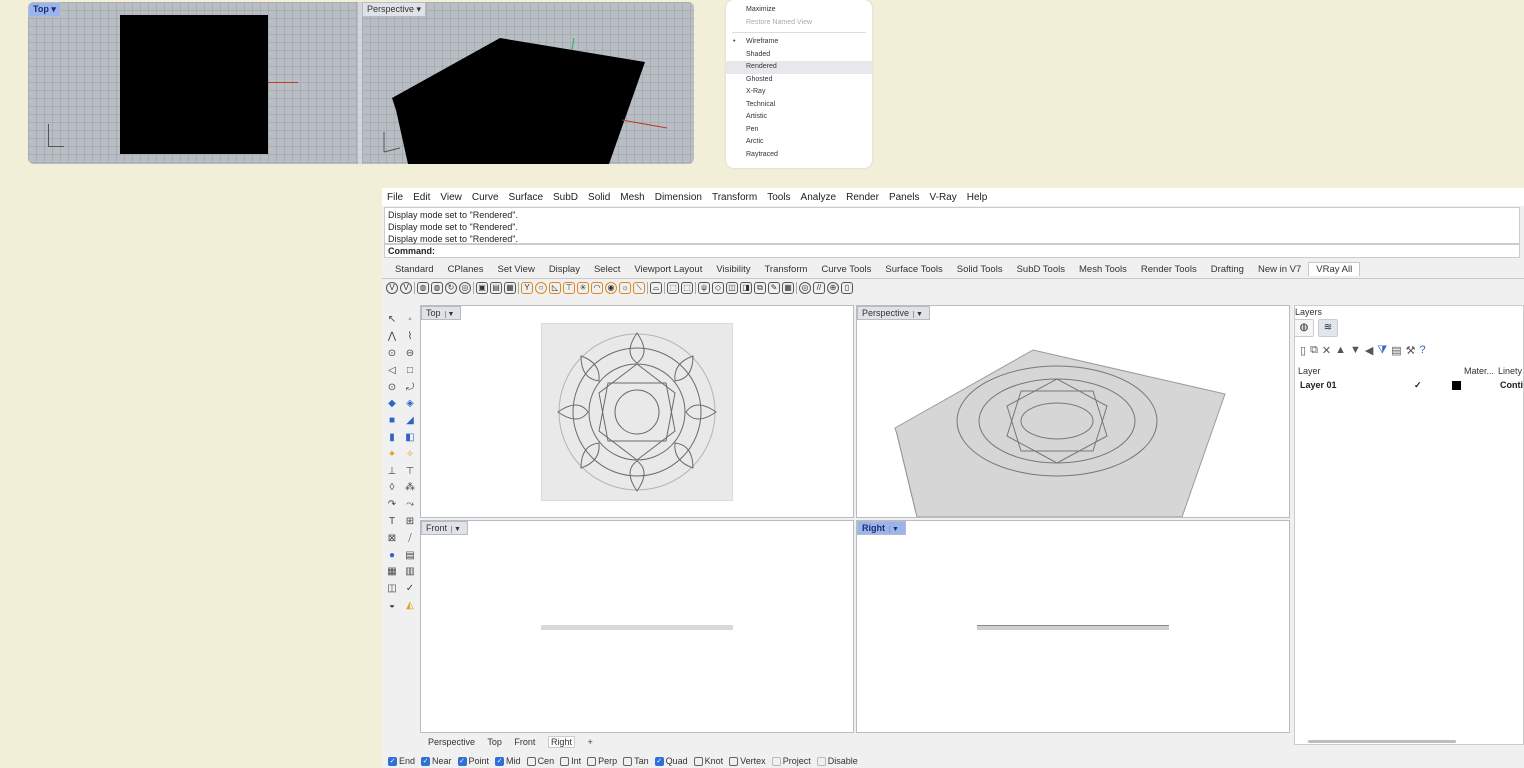  Describe the element at coordinates (410, 539) in the screenshot. I see `mirror-icon: ⧸` at that location.